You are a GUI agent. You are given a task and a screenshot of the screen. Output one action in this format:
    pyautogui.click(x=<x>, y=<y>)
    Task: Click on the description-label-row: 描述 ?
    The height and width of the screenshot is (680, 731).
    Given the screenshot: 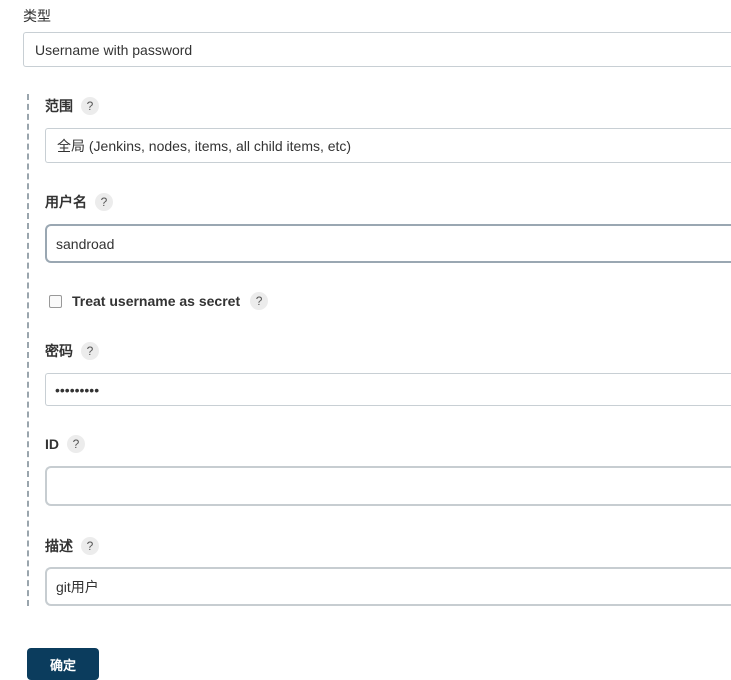 What is the action you would take?
    pyautogui.click(x=72, y=546)
    